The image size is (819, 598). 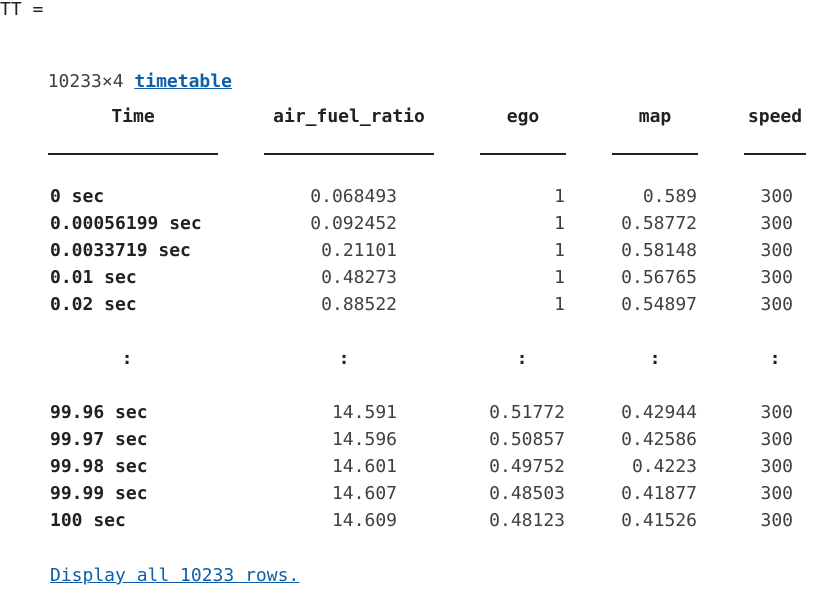 What do you see at coordinates (88, 520) in the screenshot?
I see `cell-time: 100 sec` at bounding box center [88, 520].